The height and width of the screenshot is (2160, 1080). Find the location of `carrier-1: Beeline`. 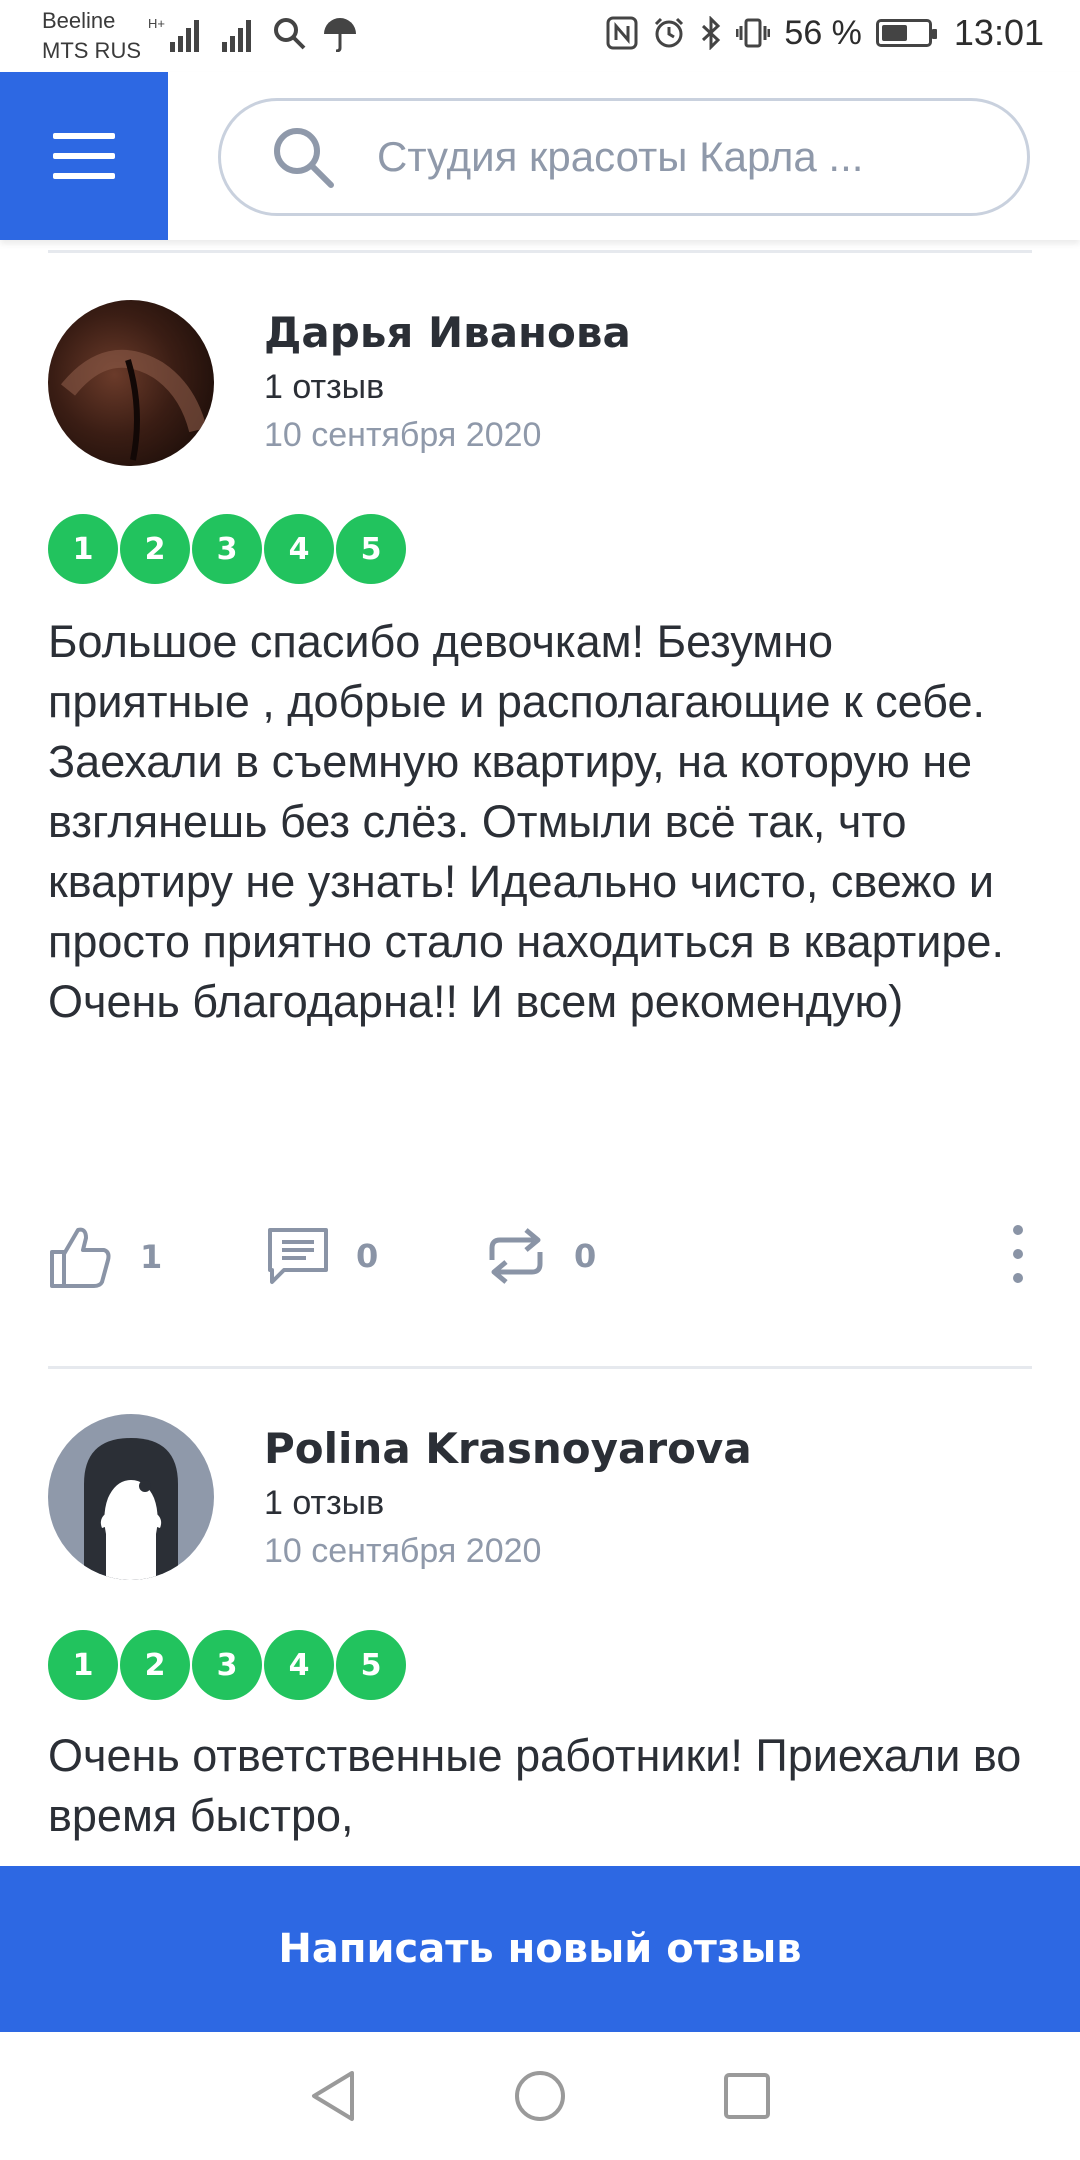

carrier-1: Beeline is located at coordinates (79, 20).